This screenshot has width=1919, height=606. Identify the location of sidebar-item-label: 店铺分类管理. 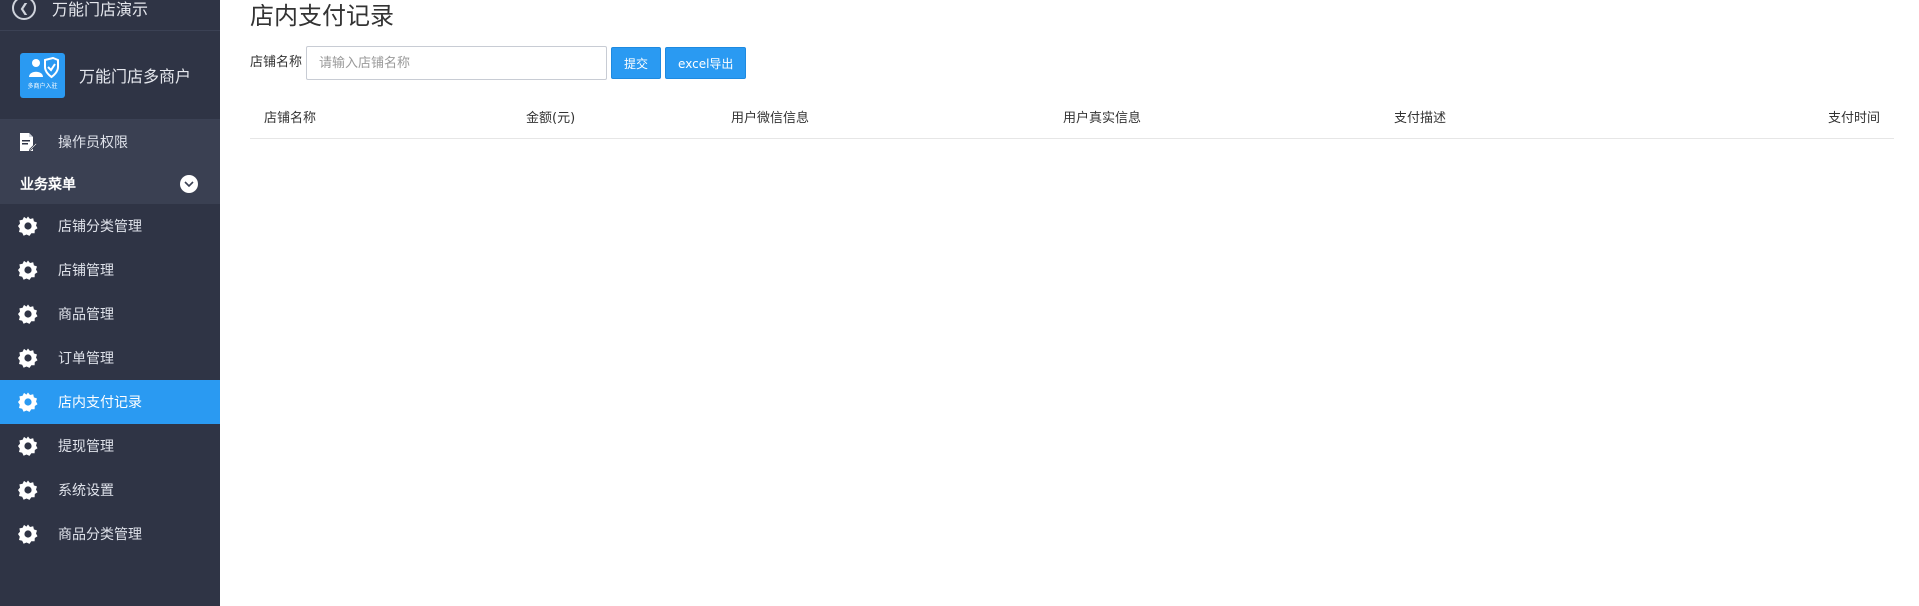
(100, 227).